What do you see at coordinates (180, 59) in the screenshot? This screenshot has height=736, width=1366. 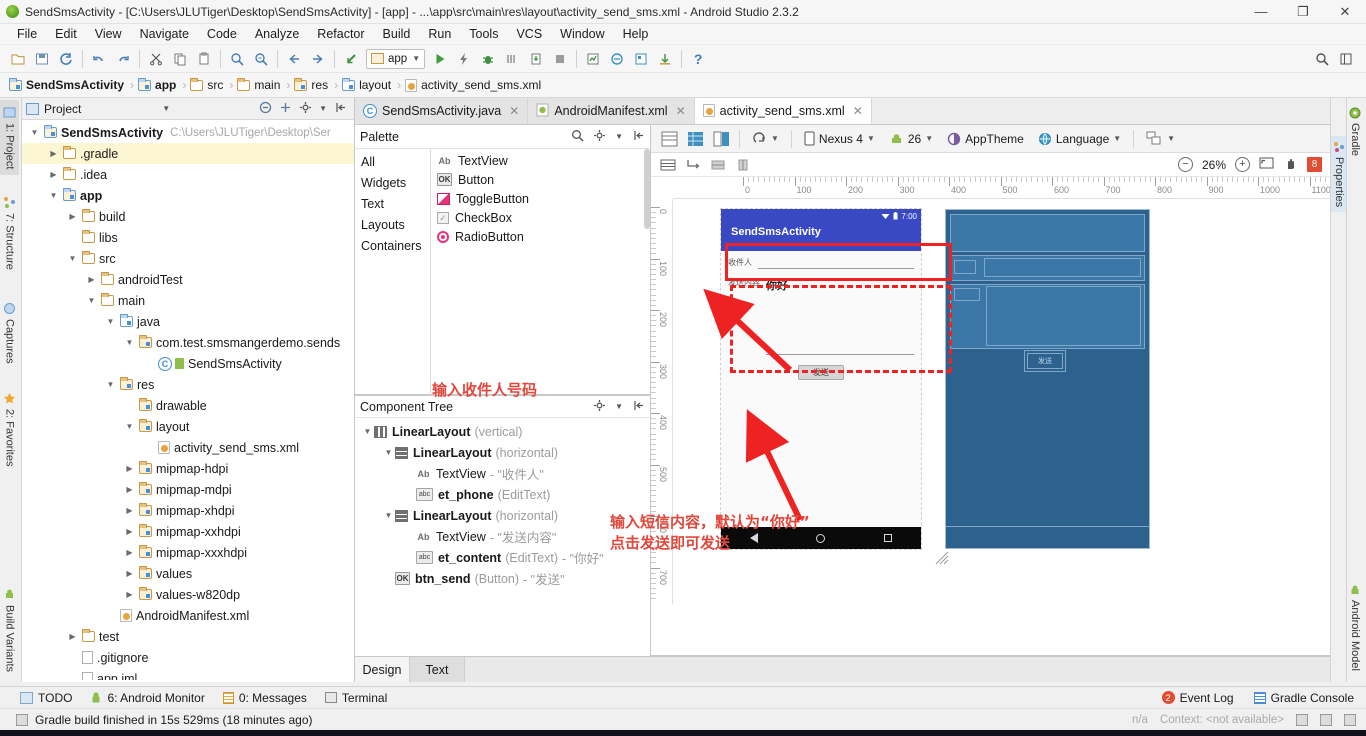 I see `copy-icon` at bounding box center [180, 59].